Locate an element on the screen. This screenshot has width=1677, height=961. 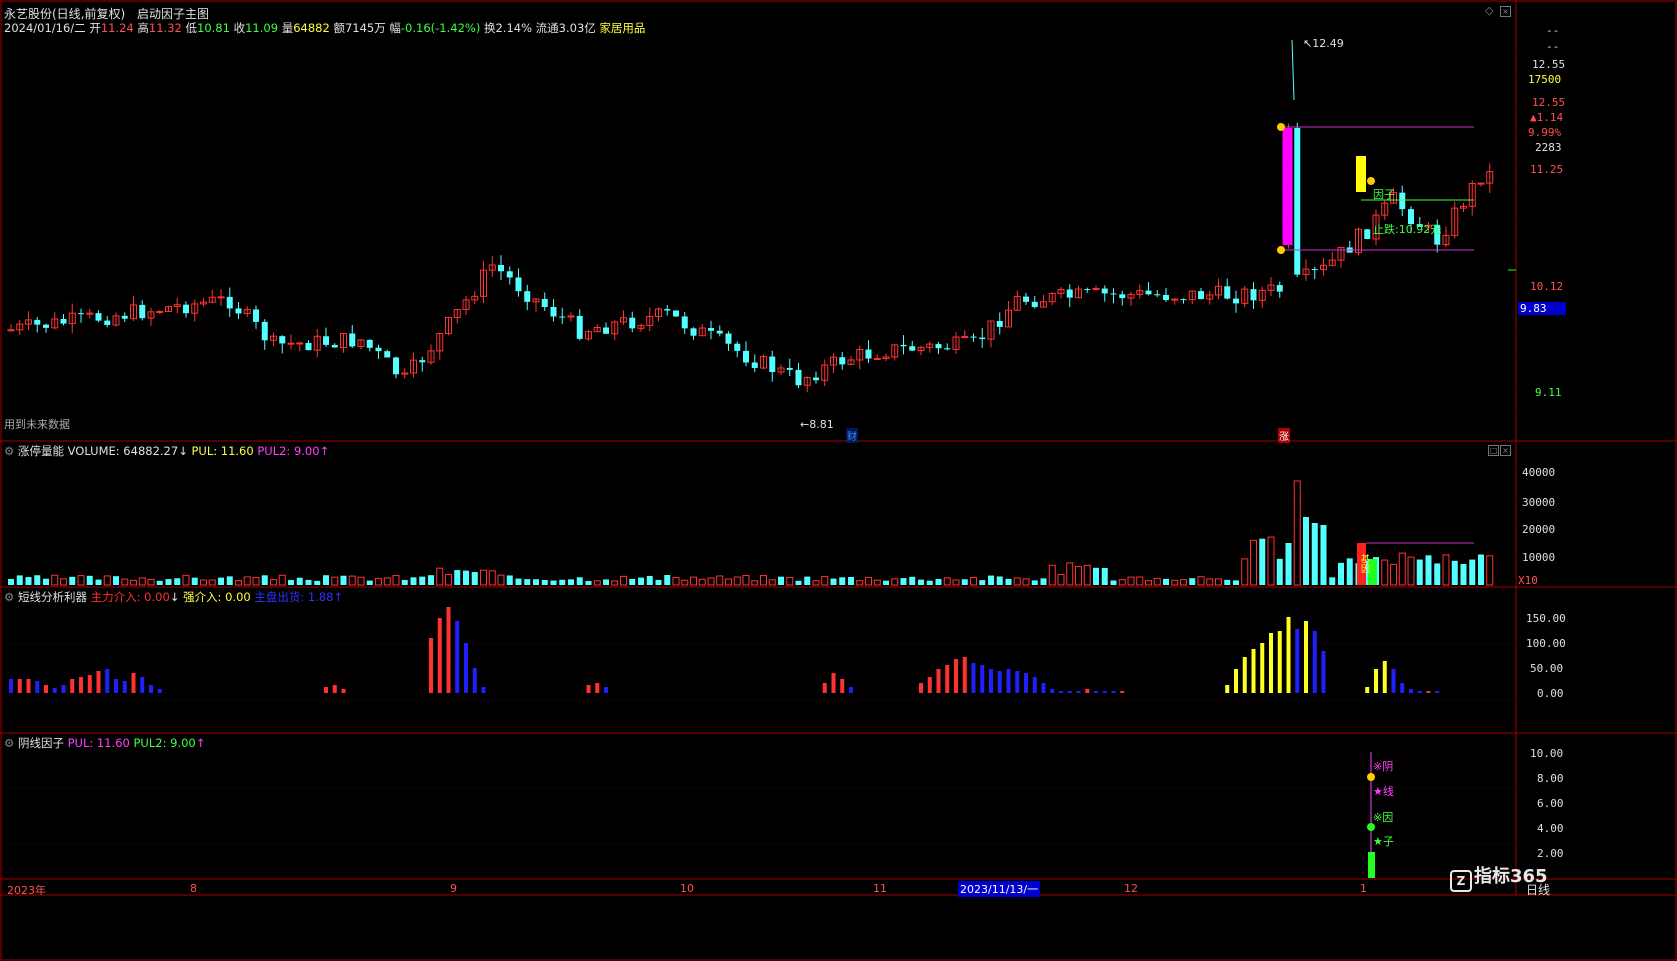
low-value: 10.81 is located at coordinates (213, 28).